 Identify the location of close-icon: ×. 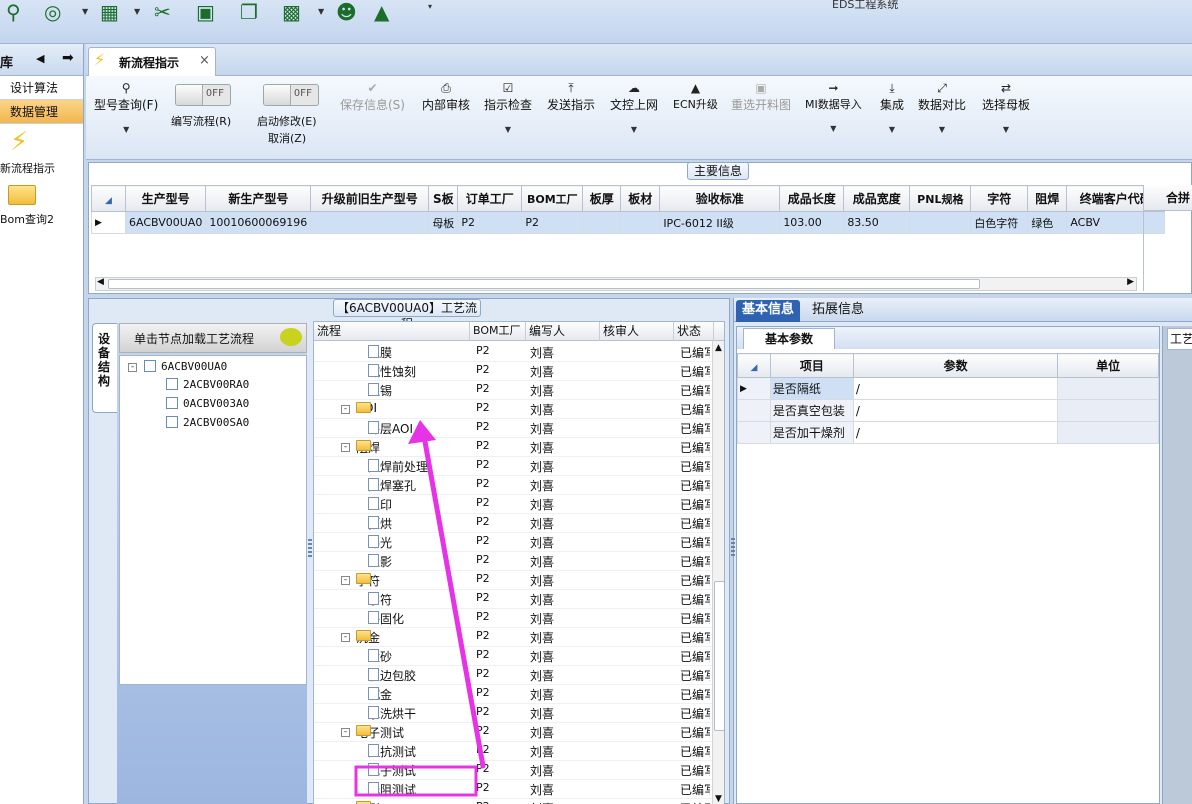
(204, 60).